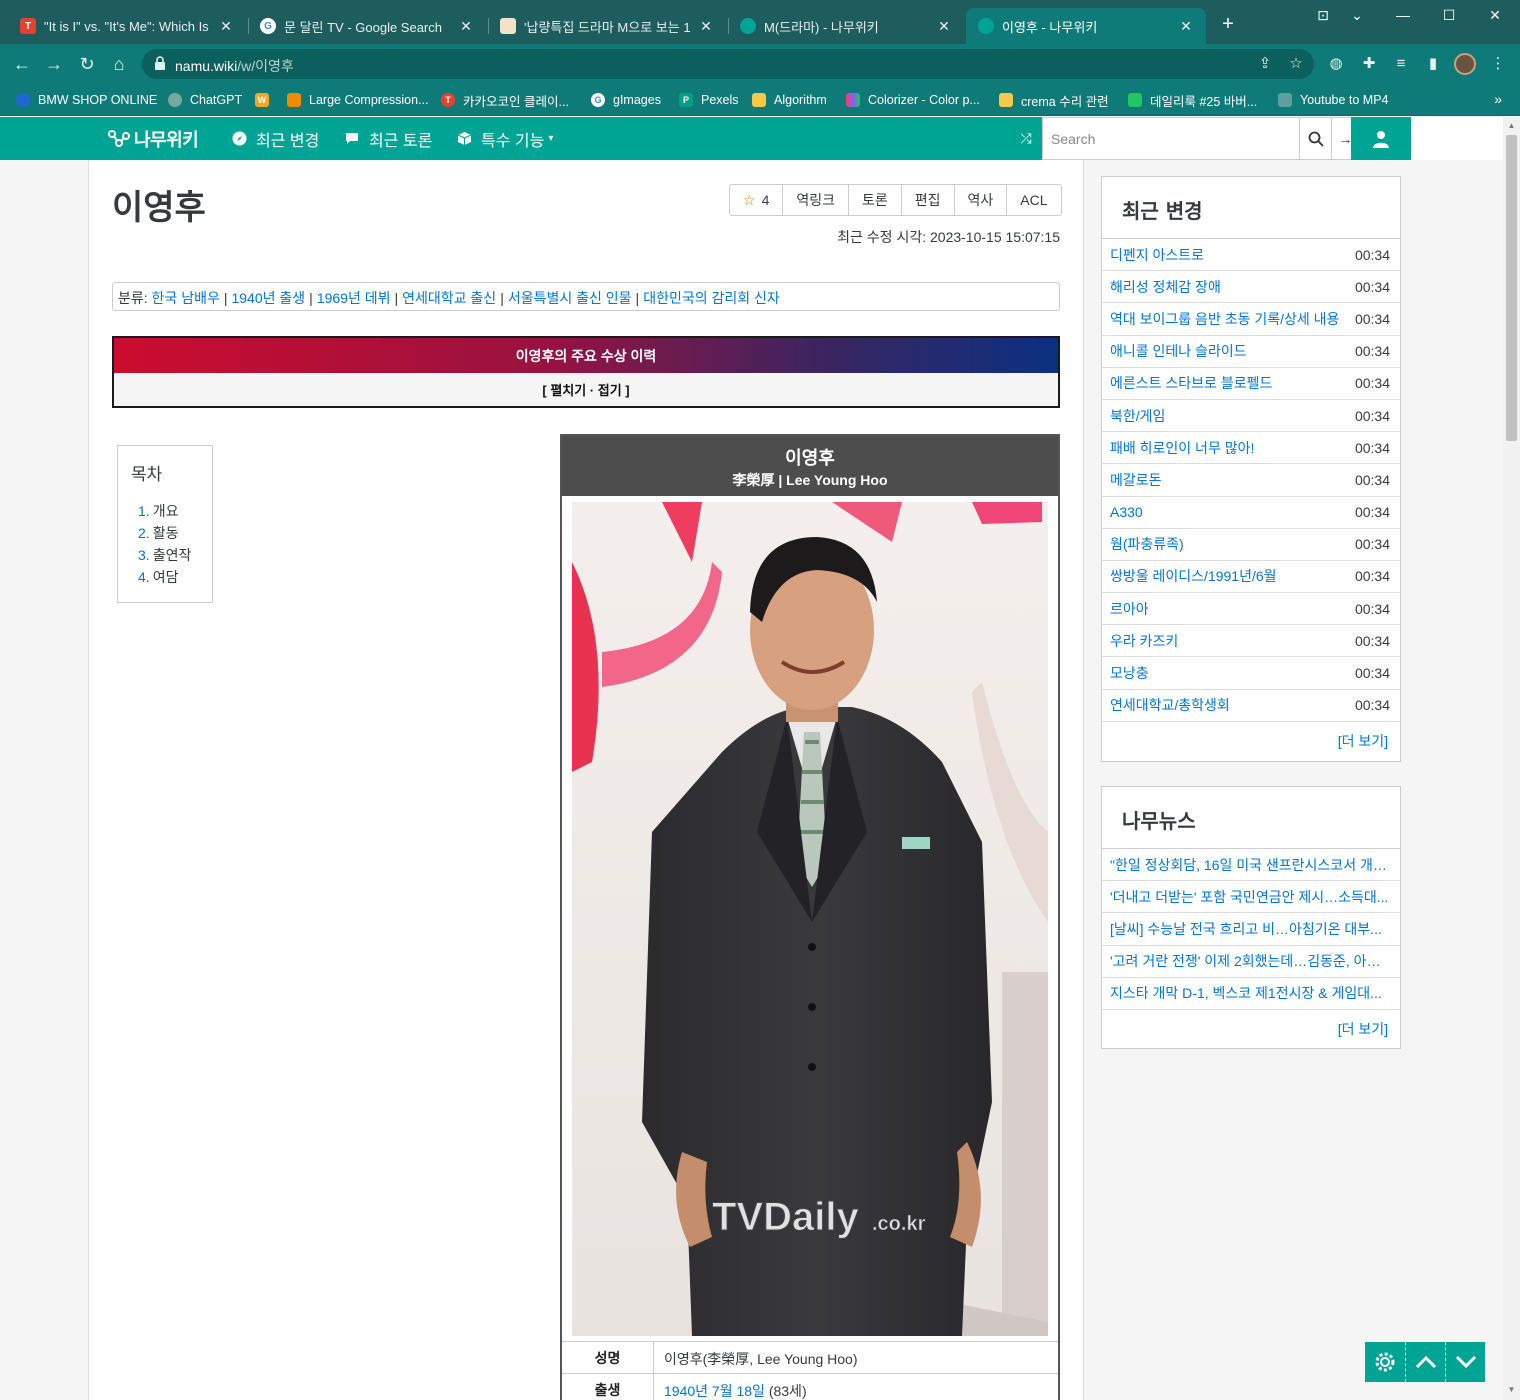  Describe the element at coordinates (388, 138) in the screenshot. I see `nav-recent-discussions: 최근 토론` at that location.